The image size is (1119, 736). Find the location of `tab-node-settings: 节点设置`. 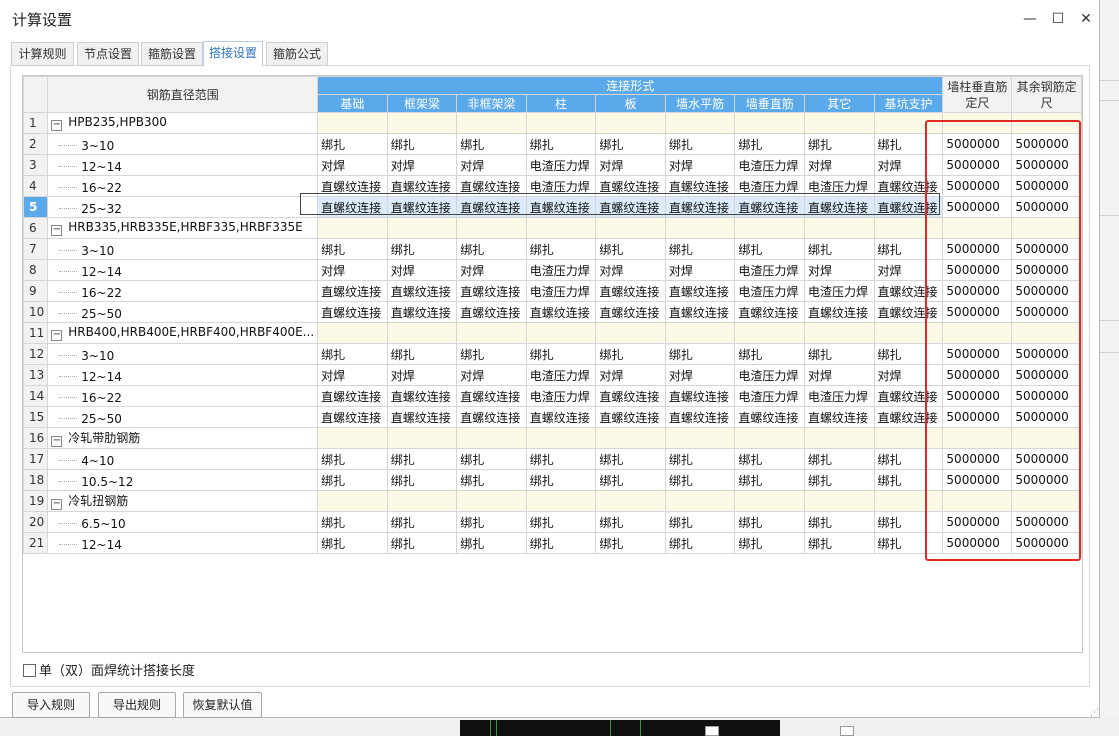

tab-node-settings: 节点设置 is located at coordinates (108, 54).